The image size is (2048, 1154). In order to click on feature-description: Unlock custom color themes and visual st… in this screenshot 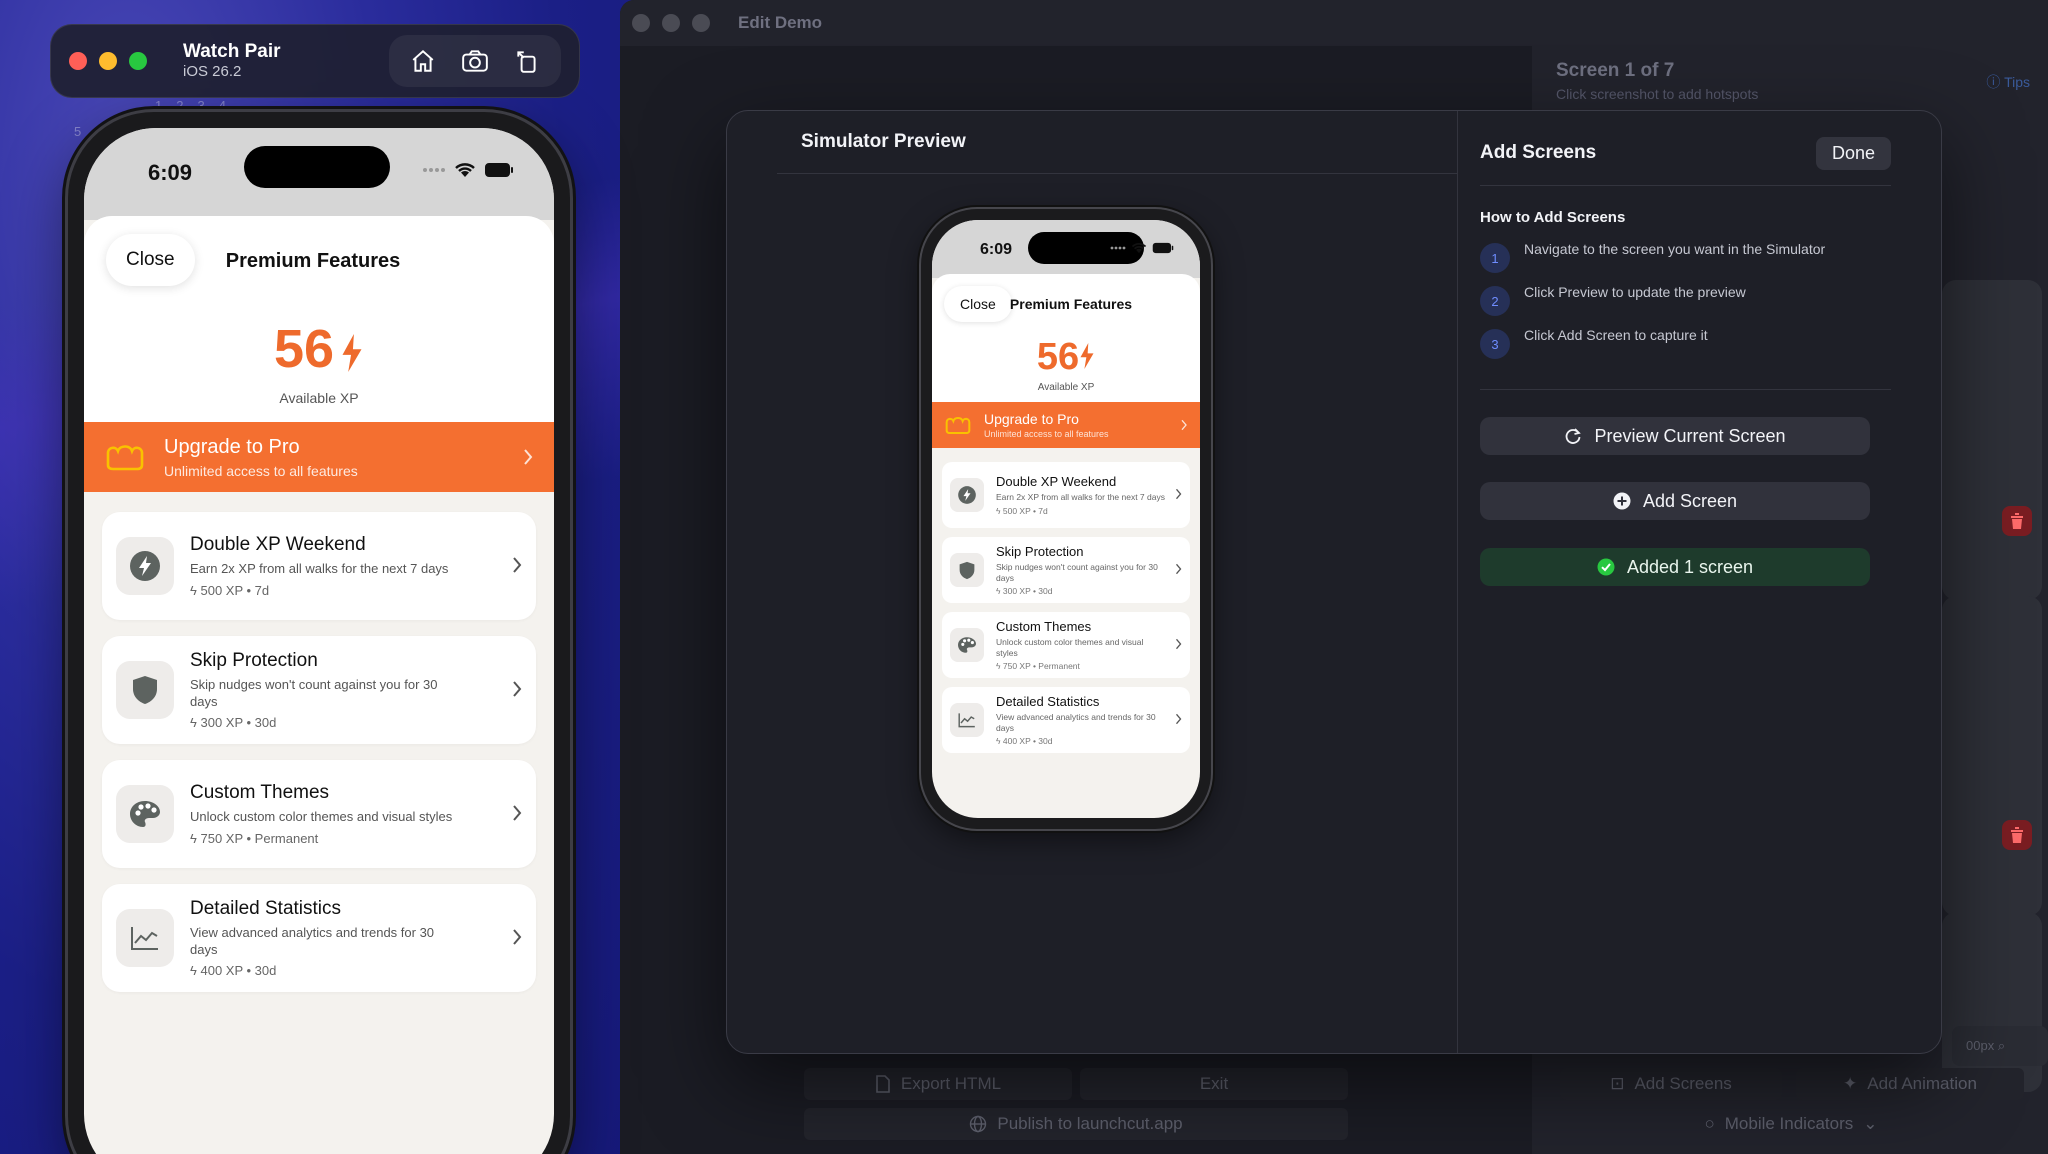, I will do `click(321, 817)`.